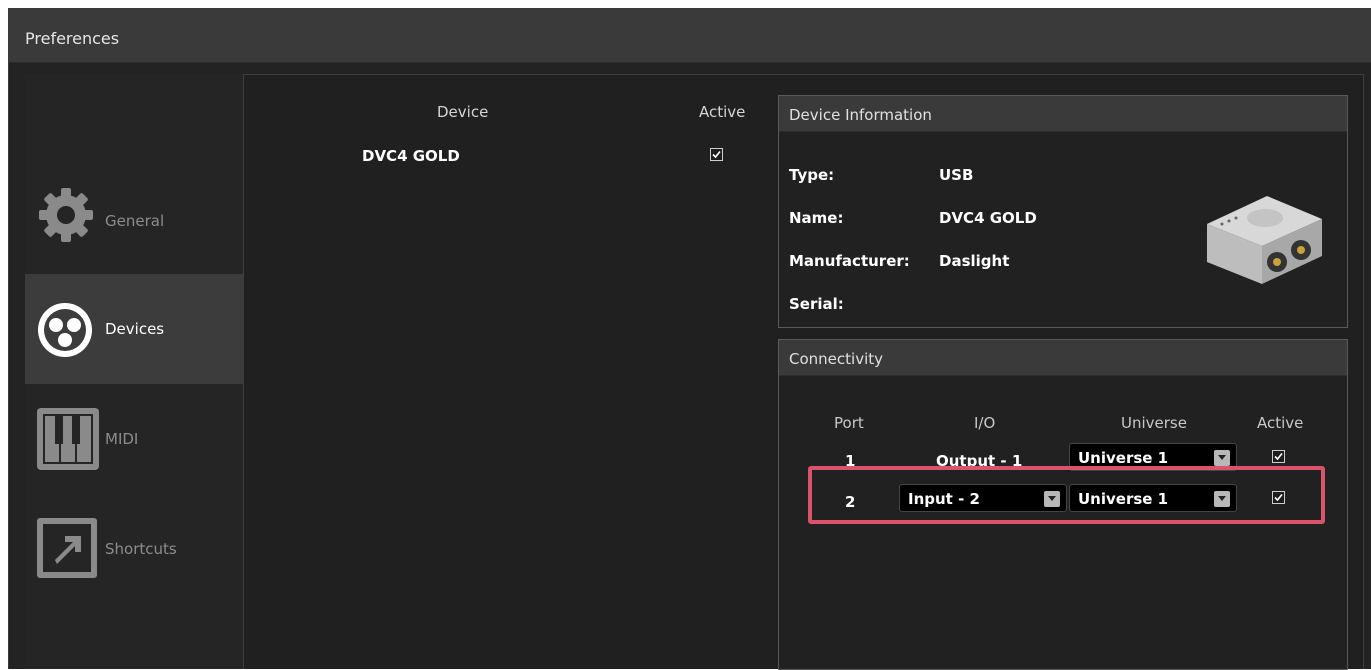 The width and height of the screenshot is (1371, 670). Describe the element at coordinates (66, 217) in the screenshot. I see `gear-icon` at that location.